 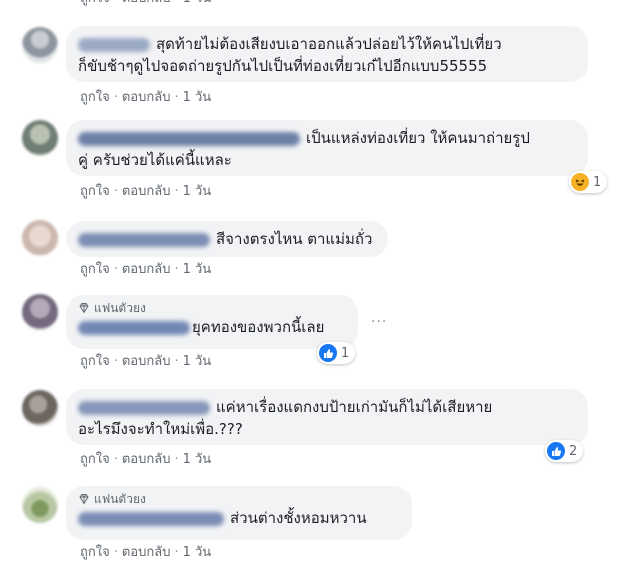 What do you see at coordinates (379, 322) in the screenshot?
I see `more-options-icon: ···` at bounding box center [379, 322].